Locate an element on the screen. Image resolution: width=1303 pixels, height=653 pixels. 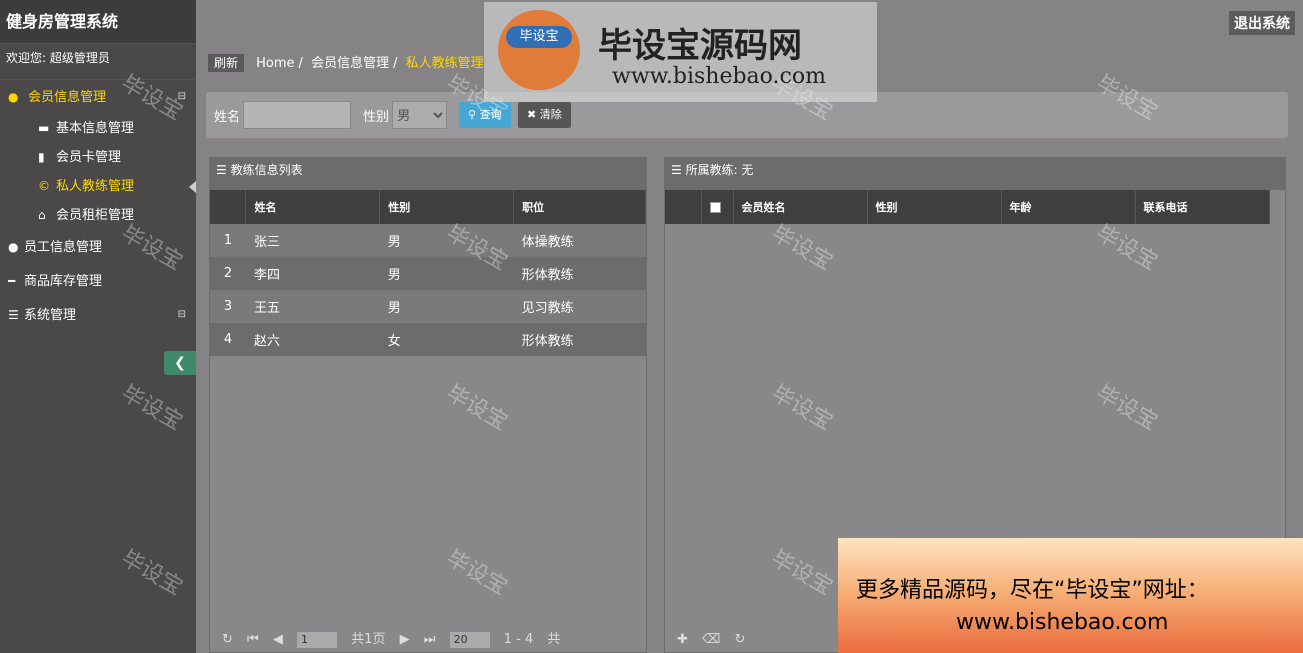
sub-item-member-card: ▮ 会员卡管理 is located at coordinates (98, 157).